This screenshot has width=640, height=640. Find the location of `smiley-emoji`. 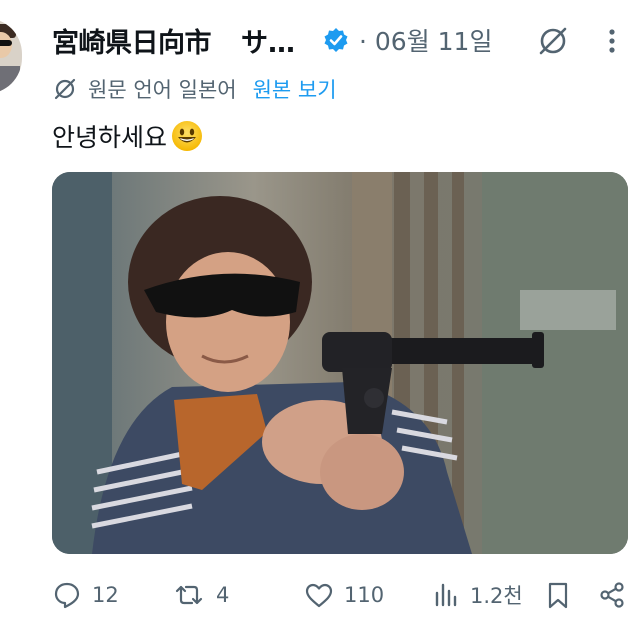

smiley-emoji is located at coordinates (187, 136).